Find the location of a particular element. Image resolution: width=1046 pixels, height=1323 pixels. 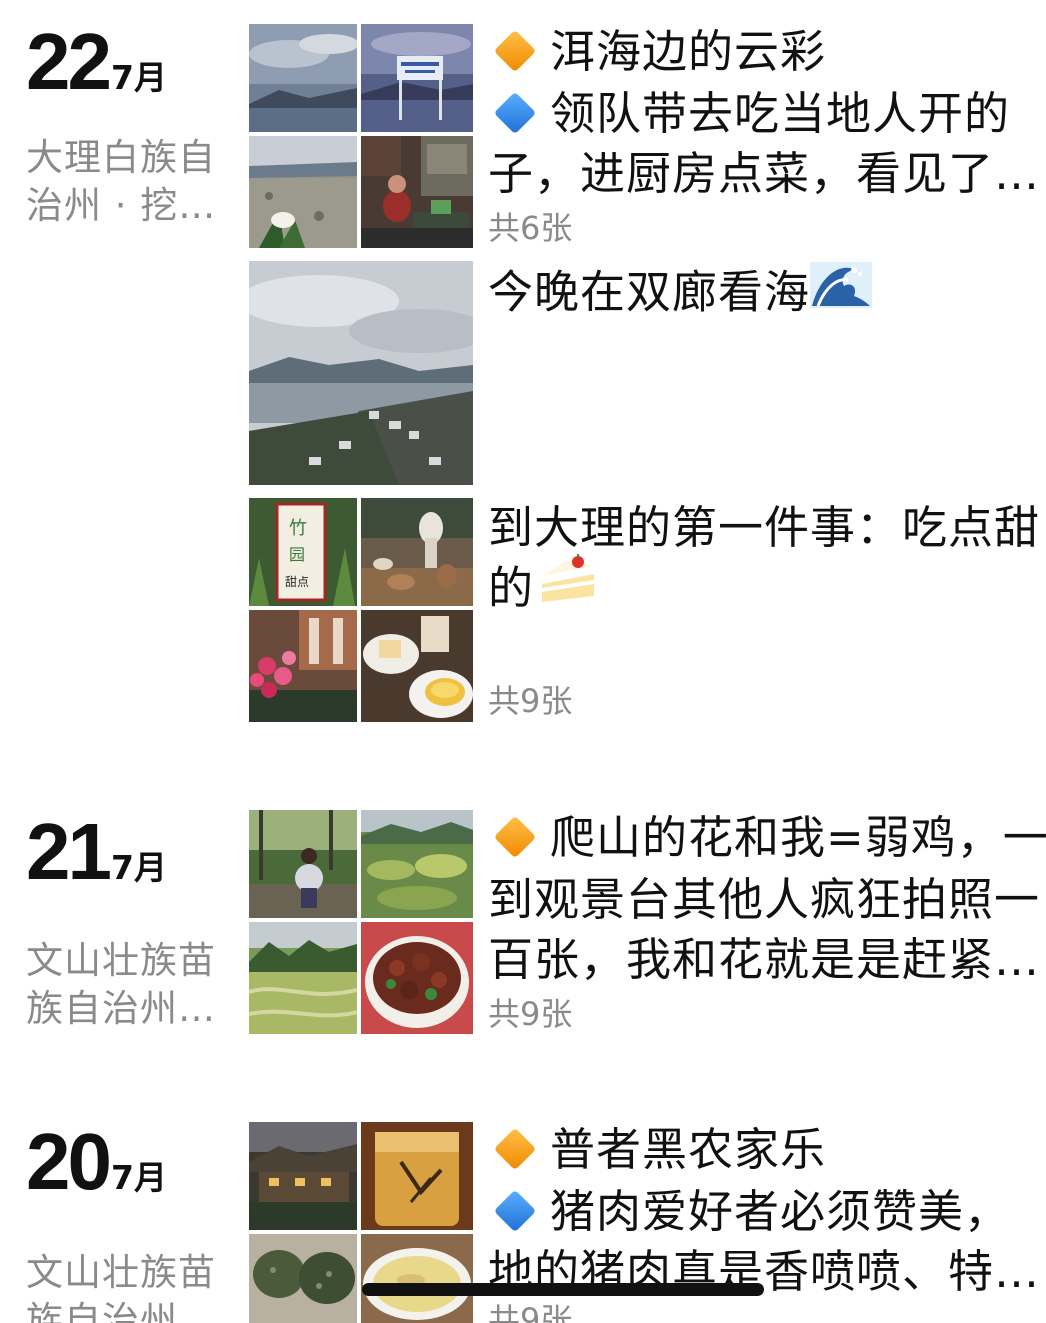

date-day: 21 is located at coordinates (69, 851).